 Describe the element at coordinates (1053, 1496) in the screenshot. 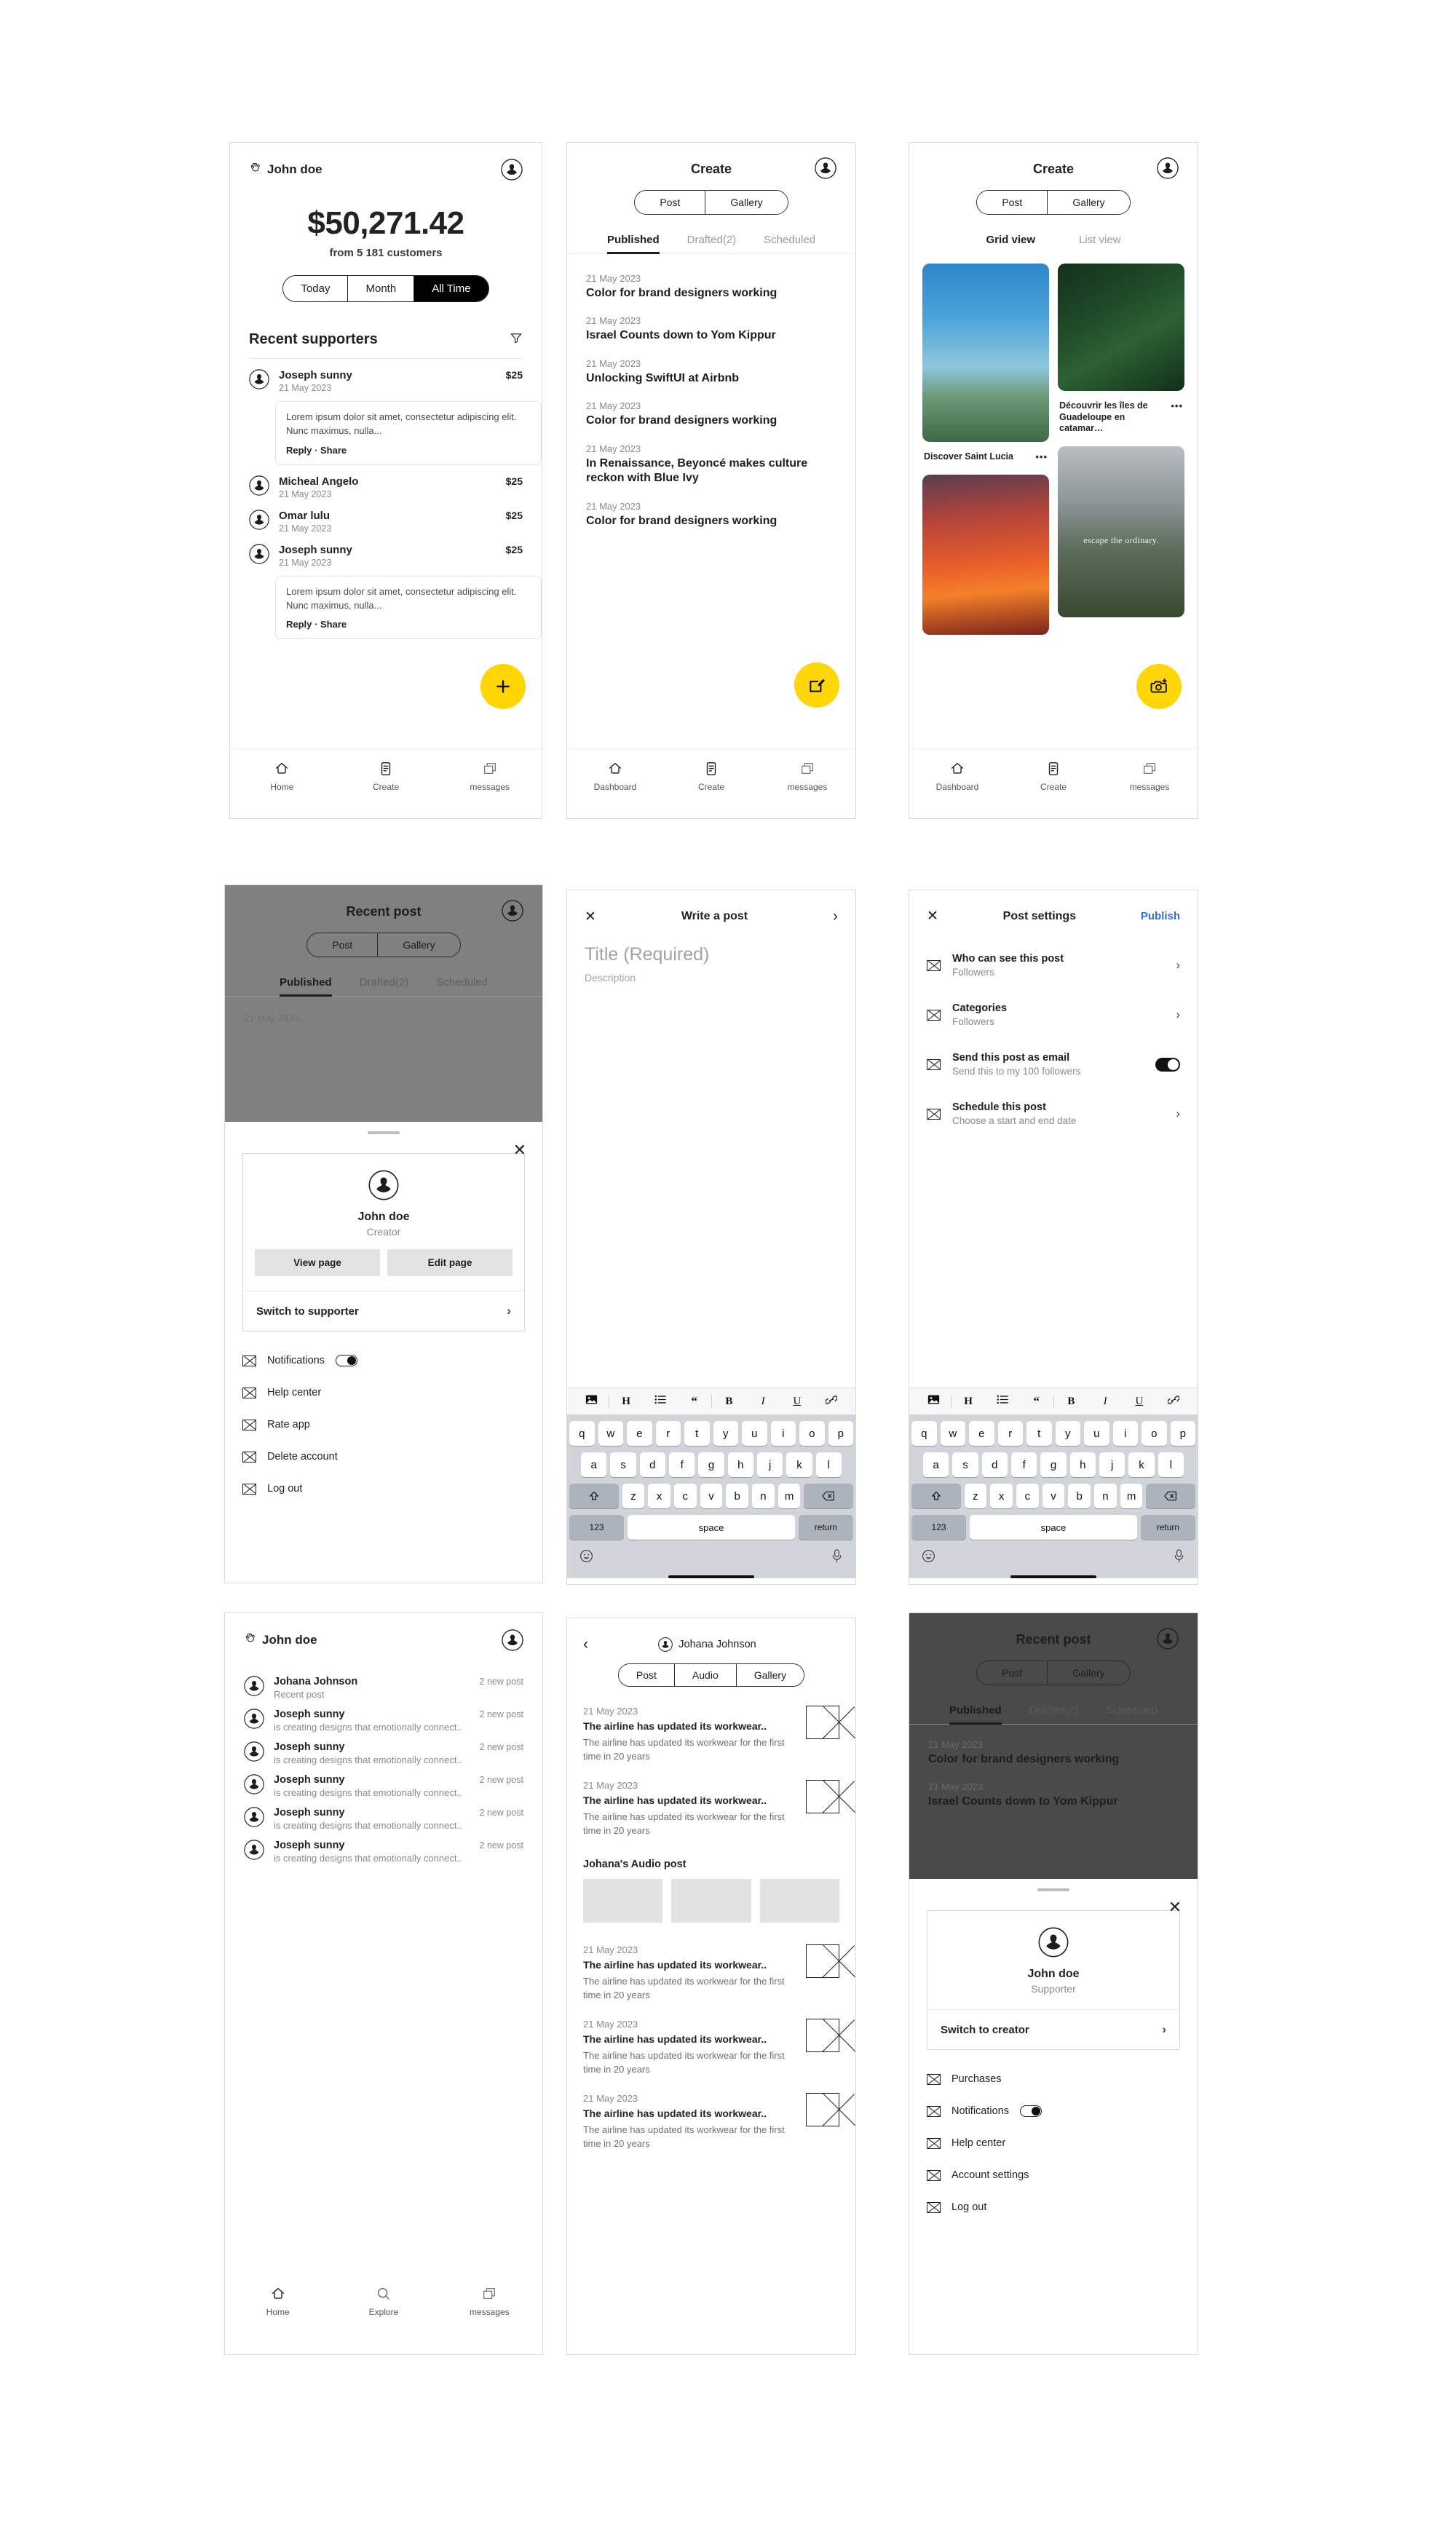

I see `key-v: v` at that location.